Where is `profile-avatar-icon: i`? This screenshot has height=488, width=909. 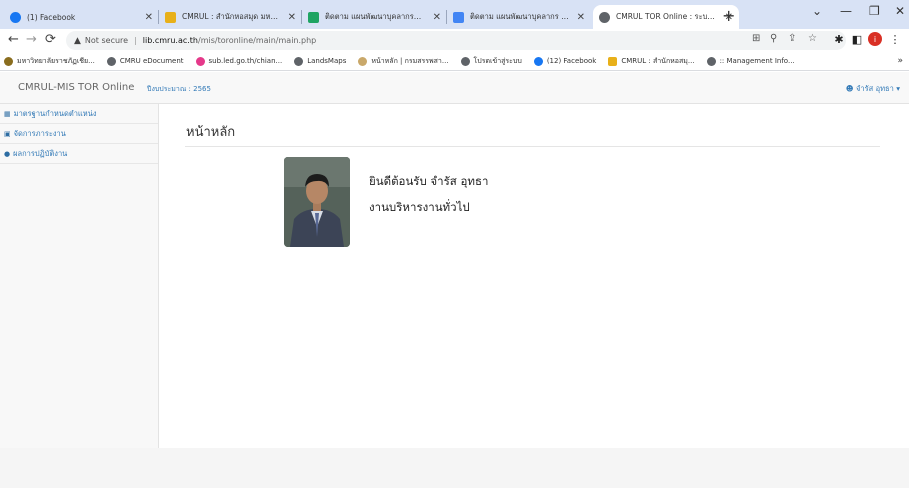 profile-avatar-icon: i is located at coordinates (875, 39).